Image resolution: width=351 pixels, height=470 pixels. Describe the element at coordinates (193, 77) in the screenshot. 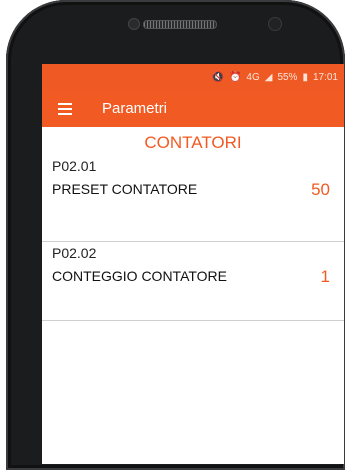

I see `status-bar: 🔇 ⏰ 4G ◢ 55% ▮ 17:01` at that location.